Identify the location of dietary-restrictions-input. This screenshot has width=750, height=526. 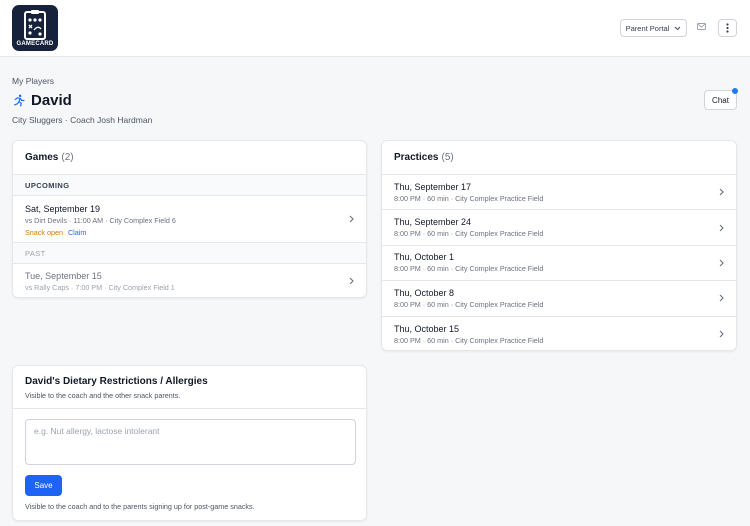
(190, 442).